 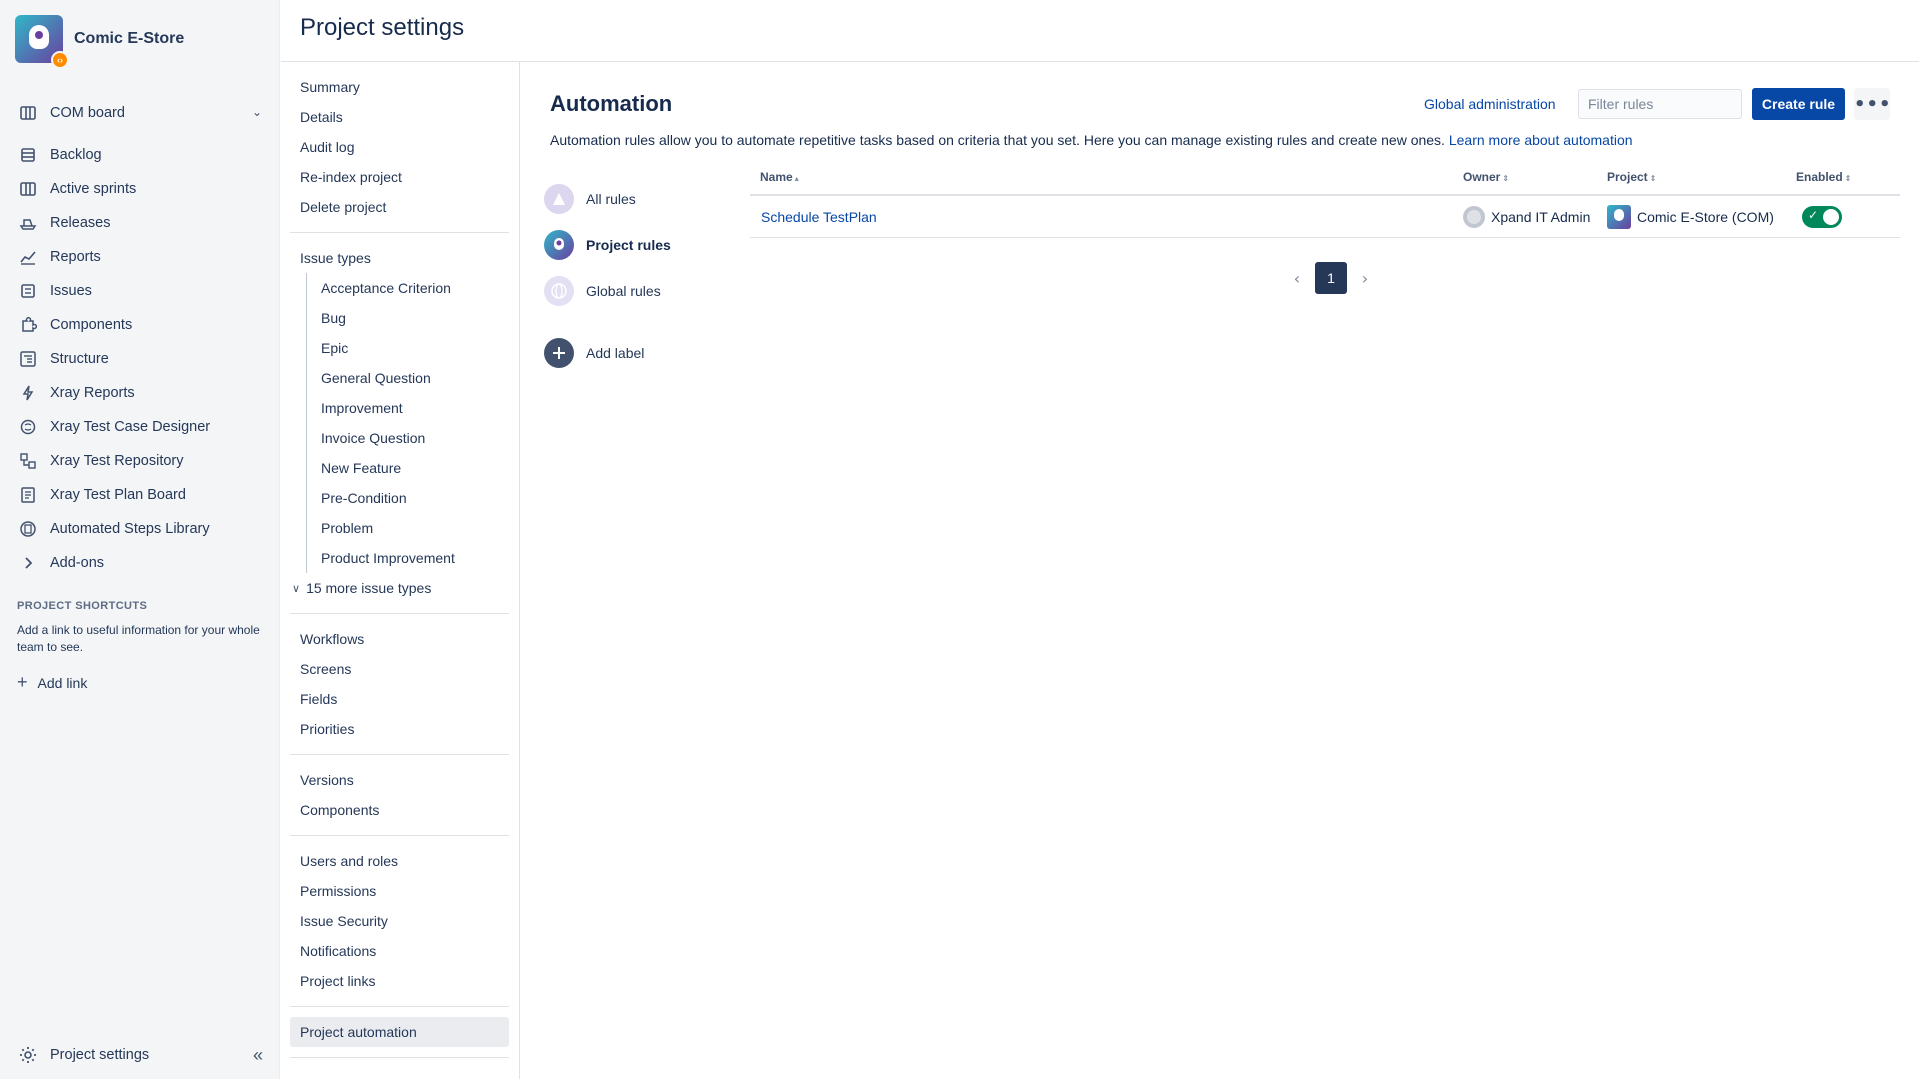 What do you see at coordinates (408, 348) in the screenshot?
I see `issue-type-item: Epic` at bounding box center [408, 348].